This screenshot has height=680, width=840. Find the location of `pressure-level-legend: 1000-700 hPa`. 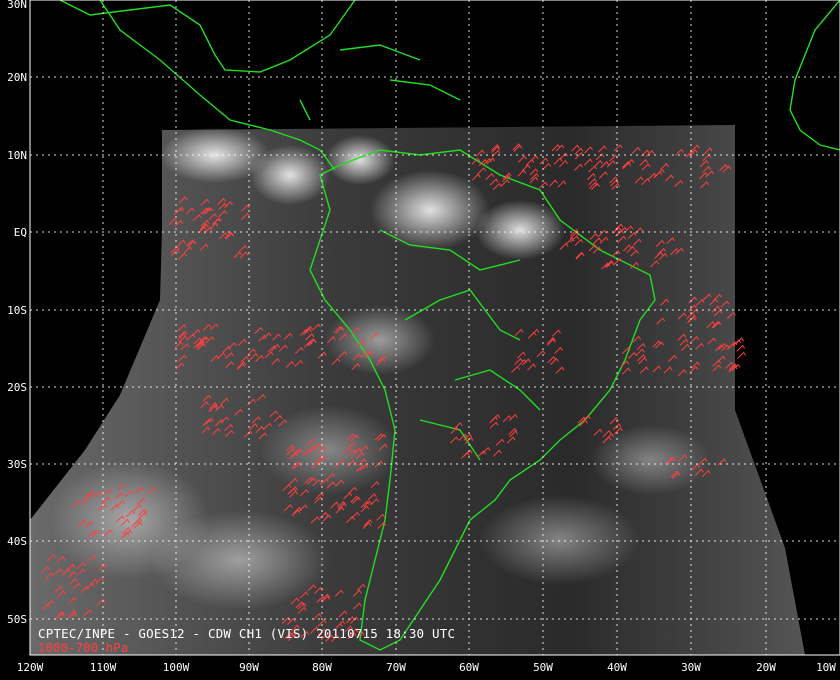

pressure-level-legend: 1000-700 hPa is located at coordinates (83, 647).